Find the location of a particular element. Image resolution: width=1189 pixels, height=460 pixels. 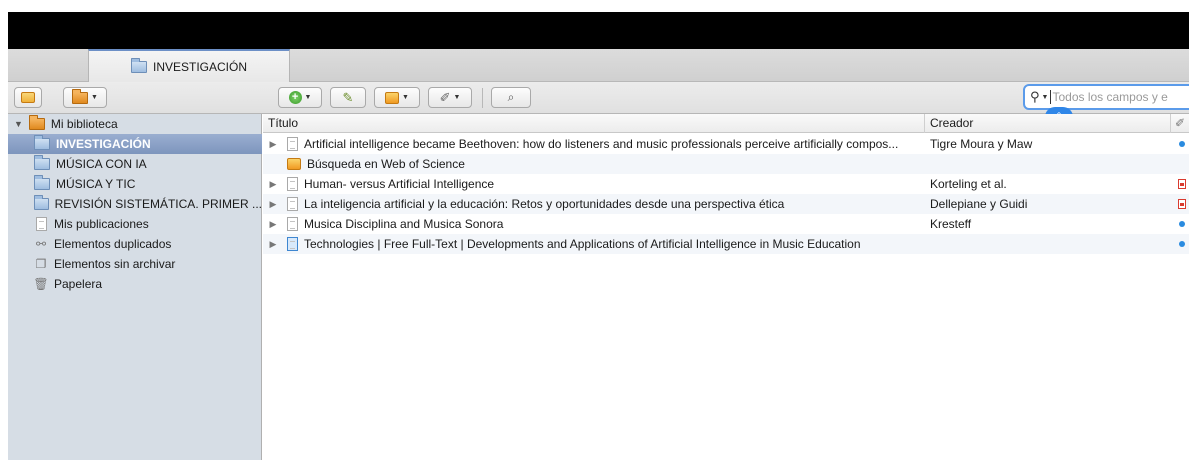

sidebar-item-label: Papelera is located at coordinates (78, 284).